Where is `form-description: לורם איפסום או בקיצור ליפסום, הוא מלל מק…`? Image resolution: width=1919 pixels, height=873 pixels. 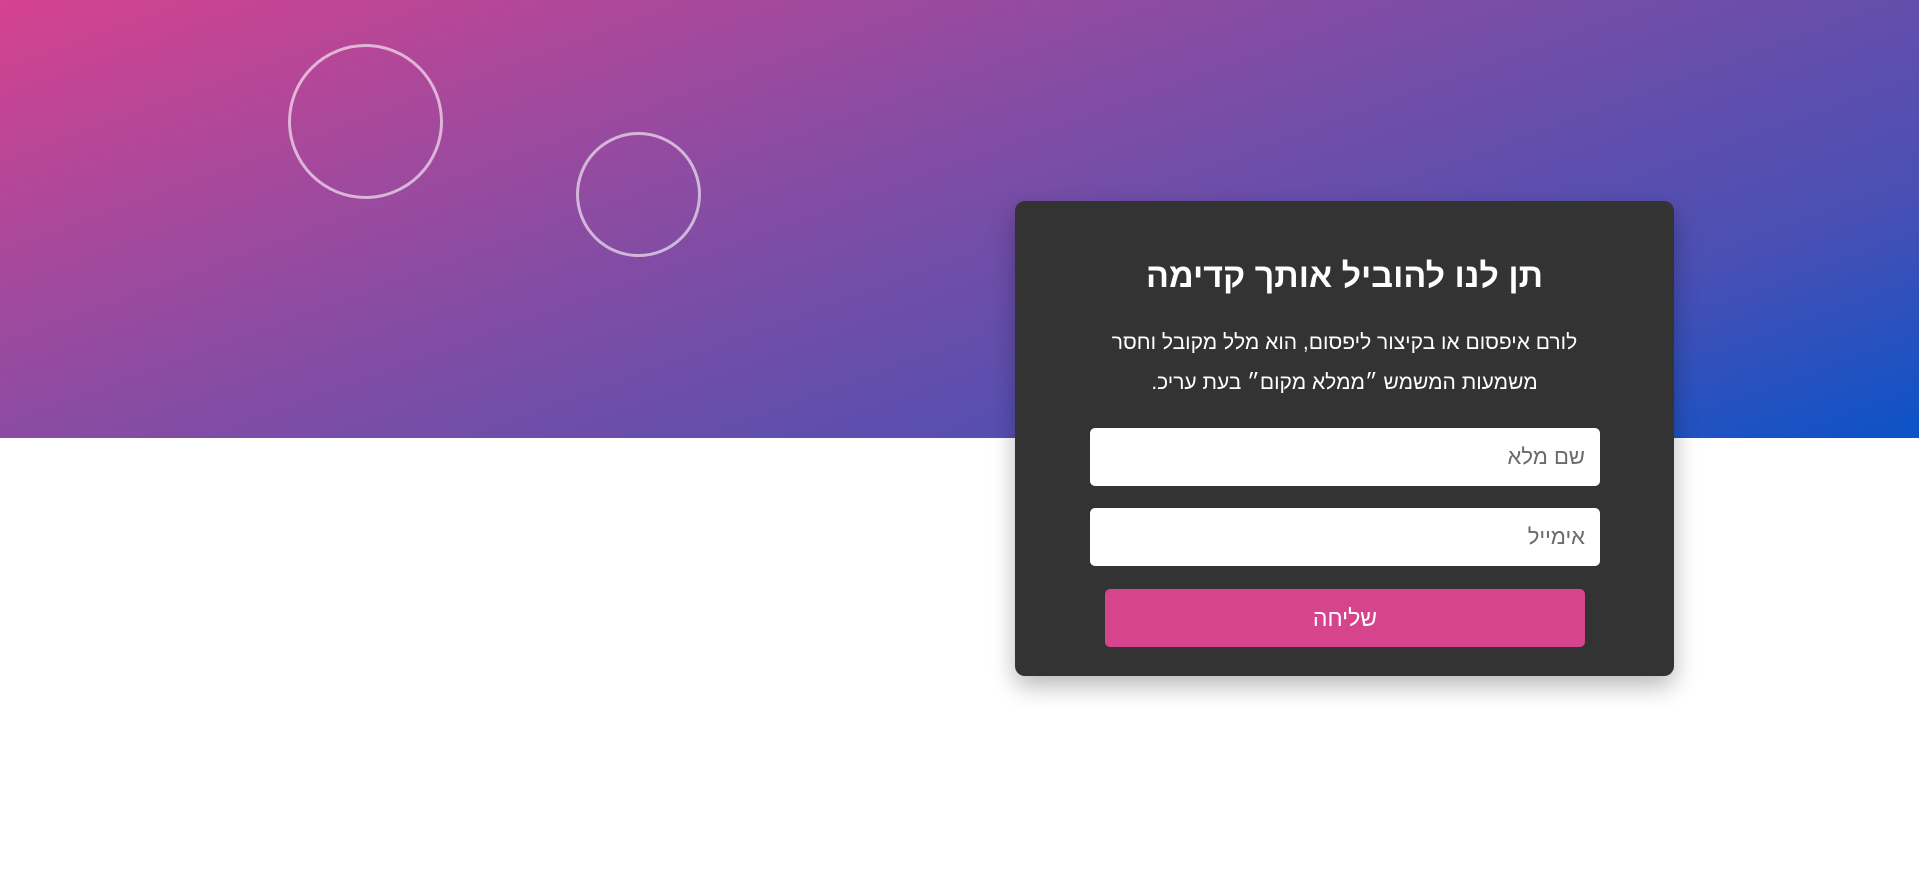 form-description: לורם איפסום או בקיצור ליפסום, הוא מלל מק… is located at coordinates (1344, 362).